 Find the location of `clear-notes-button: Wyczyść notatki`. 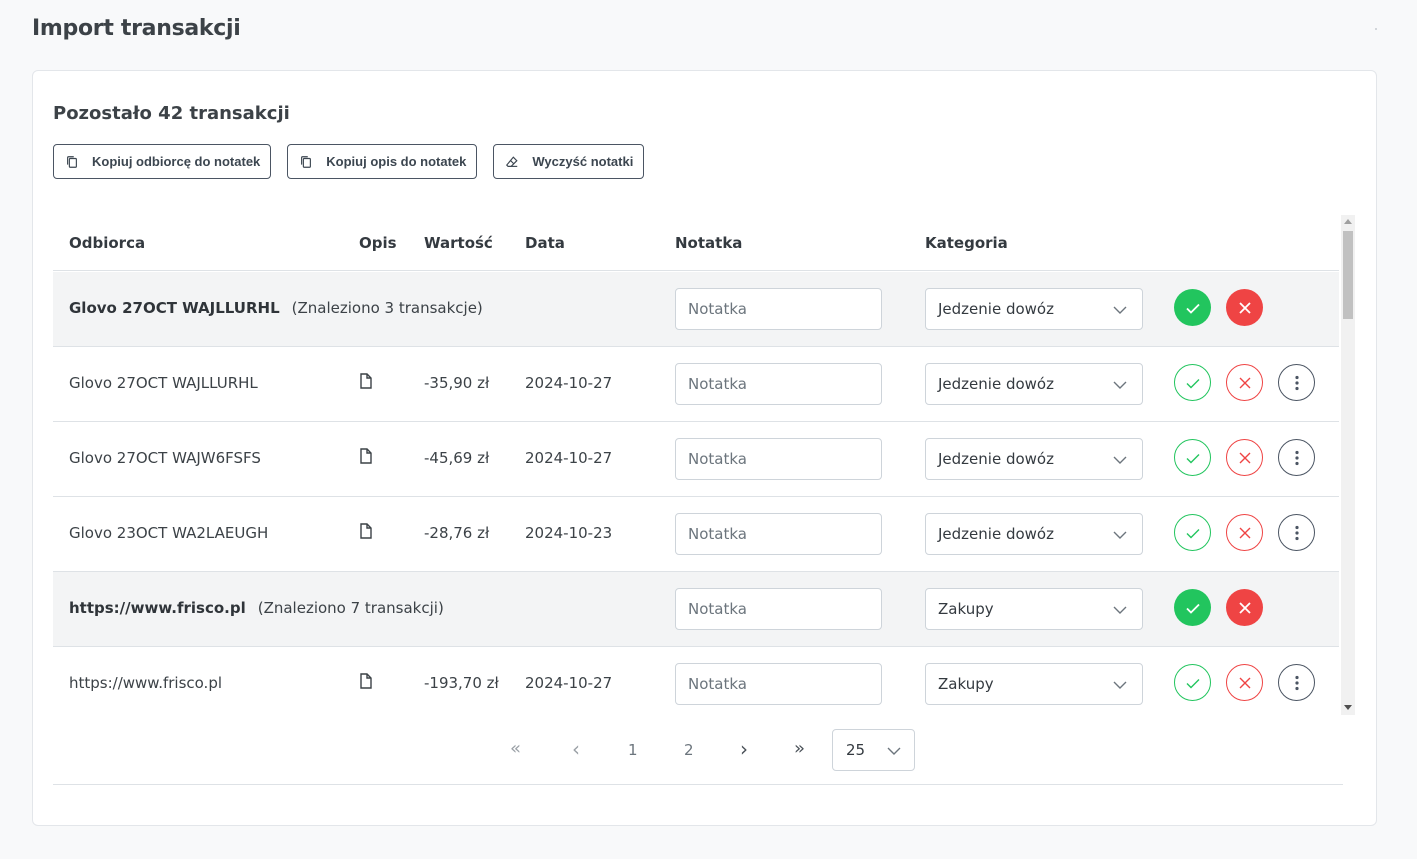

clear-notes-button: Wyczyść notatki is located at coordinates (569, 161).